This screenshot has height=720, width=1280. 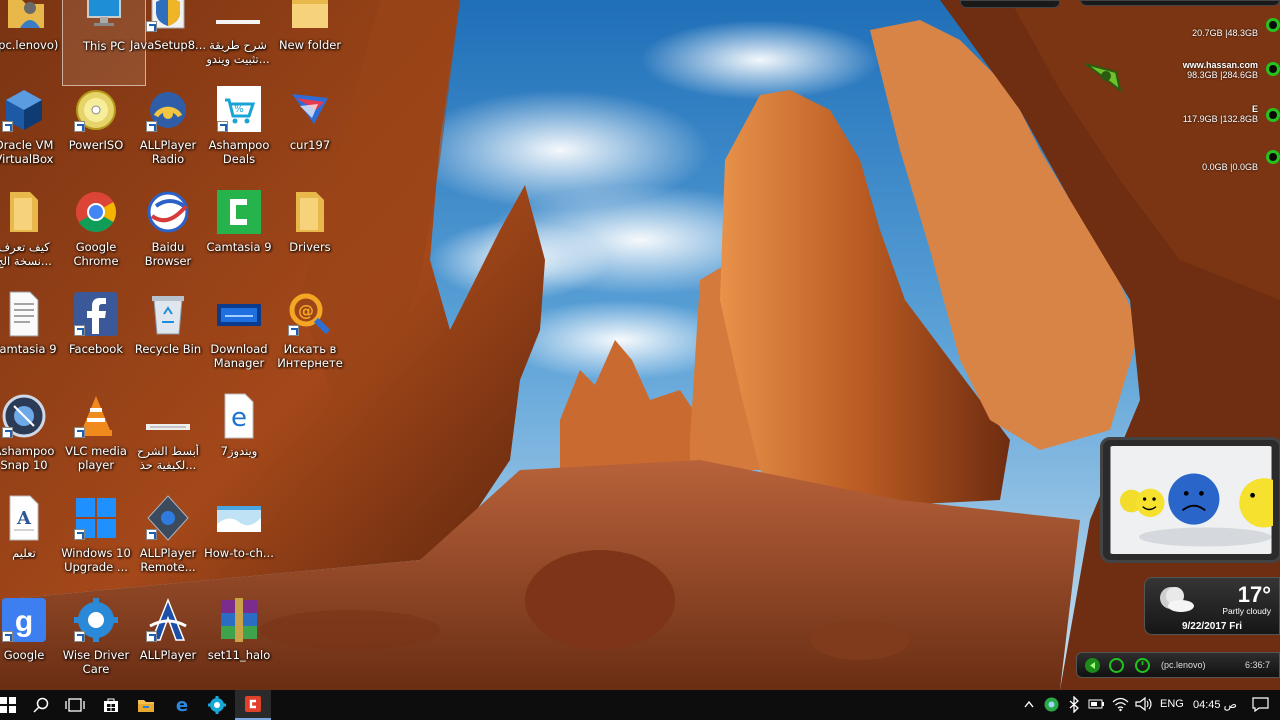 I want to click on desktop-icon-drivers: Drivers, so click(x=310, y=238).